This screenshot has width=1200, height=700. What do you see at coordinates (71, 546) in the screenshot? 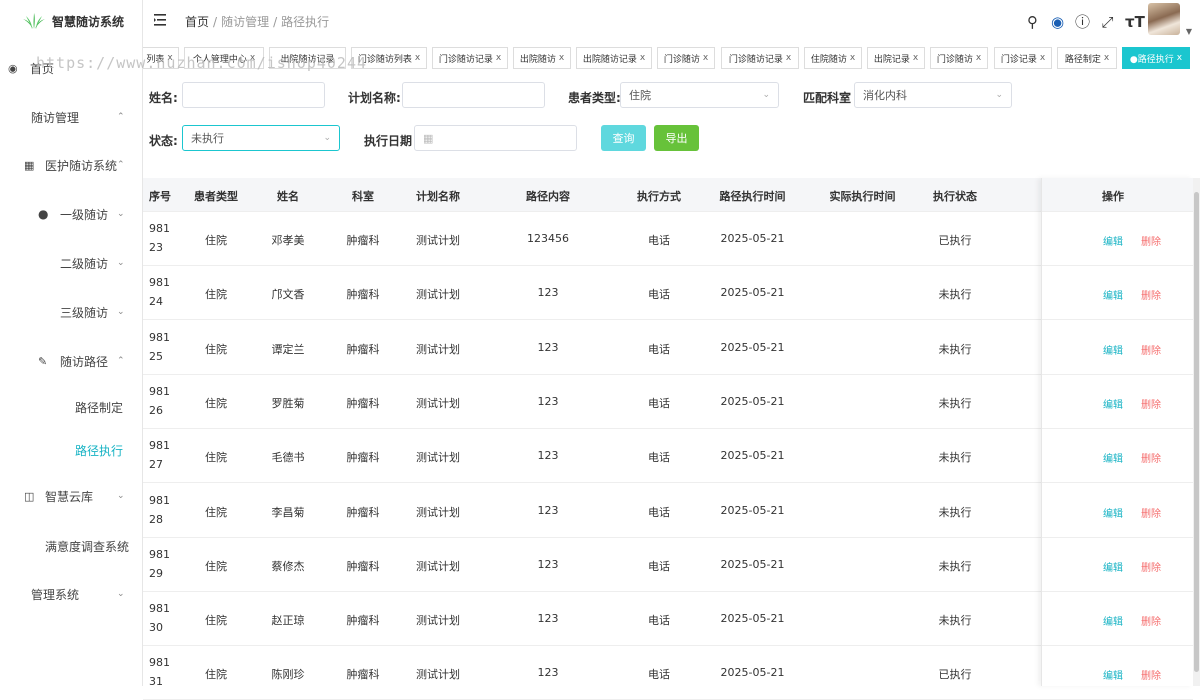
I see `sidebar-item-satisfaction-survey: 满意度调查系统 ⌄` at bounding box center [71, 546].